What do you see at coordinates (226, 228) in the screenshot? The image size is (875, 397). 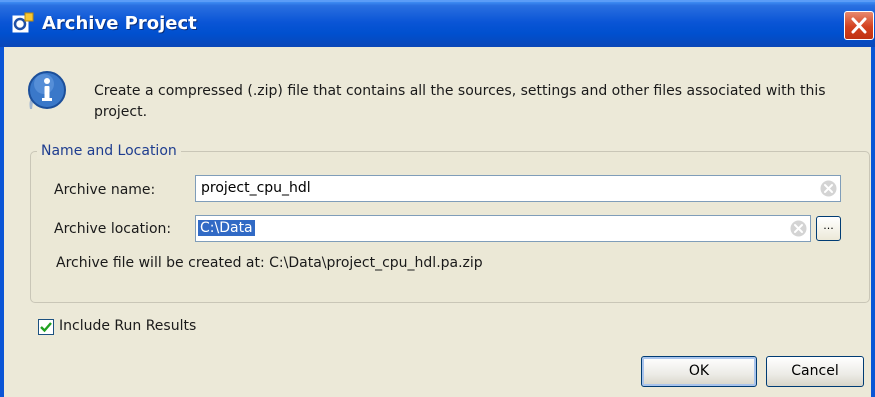 I see `archive-location-value: C:\Data` at bounding box center [226, 228].